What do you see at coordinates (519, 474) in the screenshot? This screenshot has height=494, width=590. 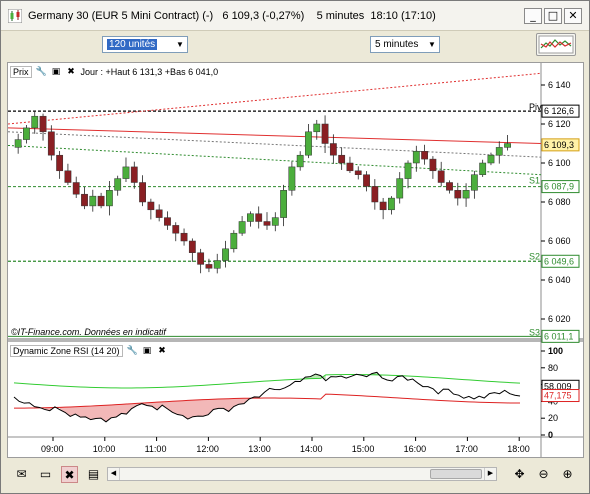 I see `pan-arrows-icon: ✥` at bounding box center [519, 474].